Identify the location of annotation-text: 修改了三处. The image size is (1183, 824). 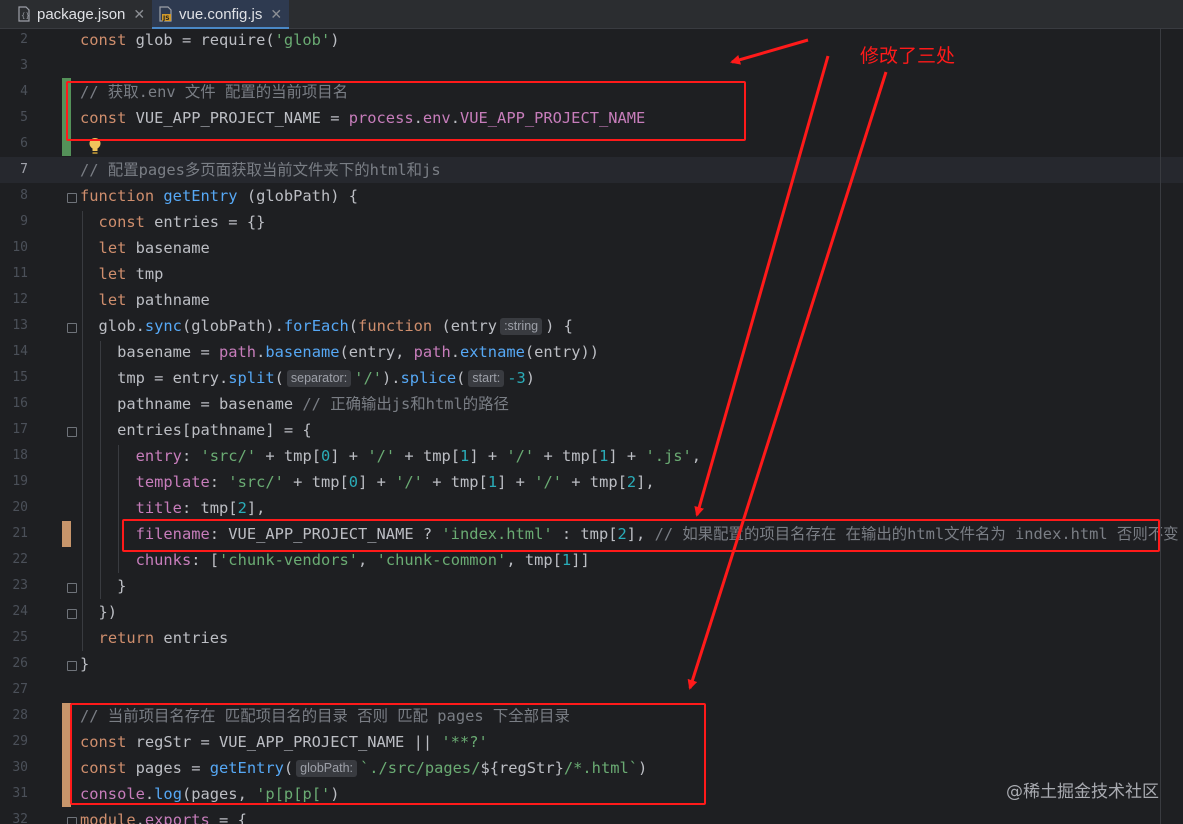
(908, 56).